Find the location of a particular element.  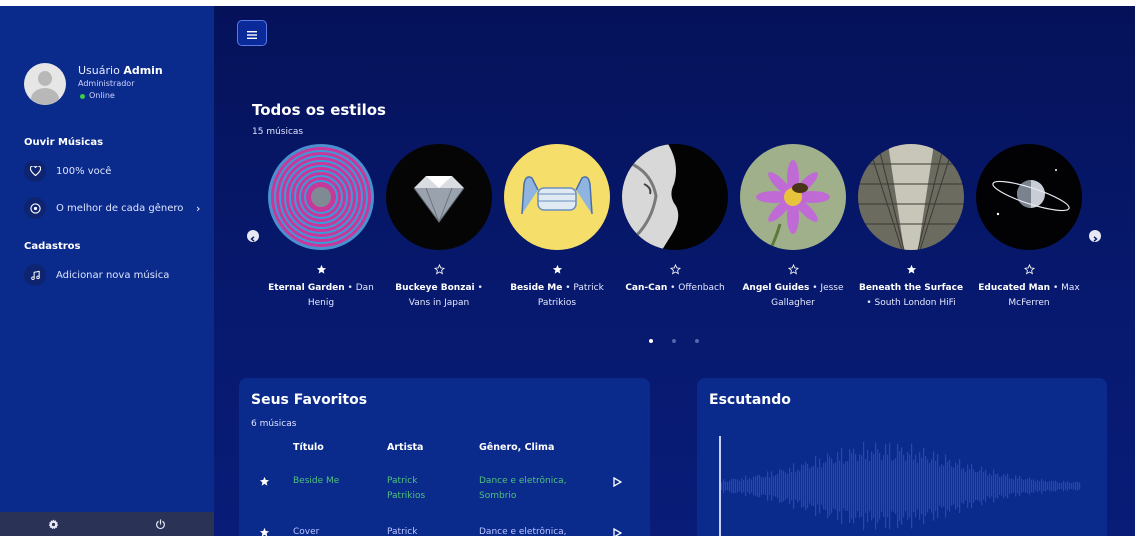

column-header-titulo: Título is located at coordinates (308, 447).